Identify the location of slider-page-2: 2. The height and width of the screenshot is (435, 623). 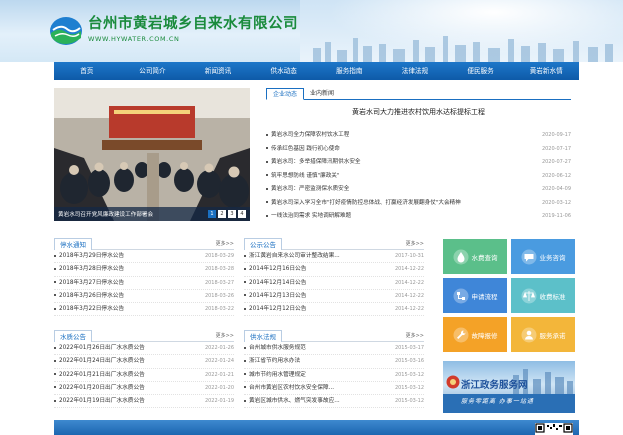
(222, 214).